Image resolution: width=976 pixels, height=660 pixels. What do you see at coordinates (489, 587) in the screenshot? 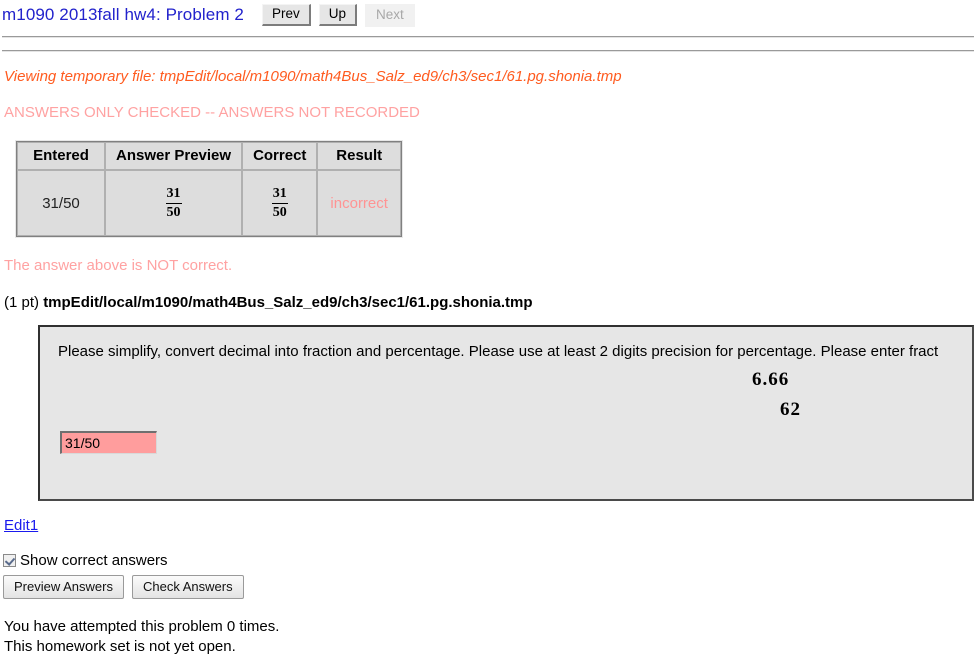
I see `answer-action-buttons: Preview Answers Check Answers` at bounding box center [489, 587].